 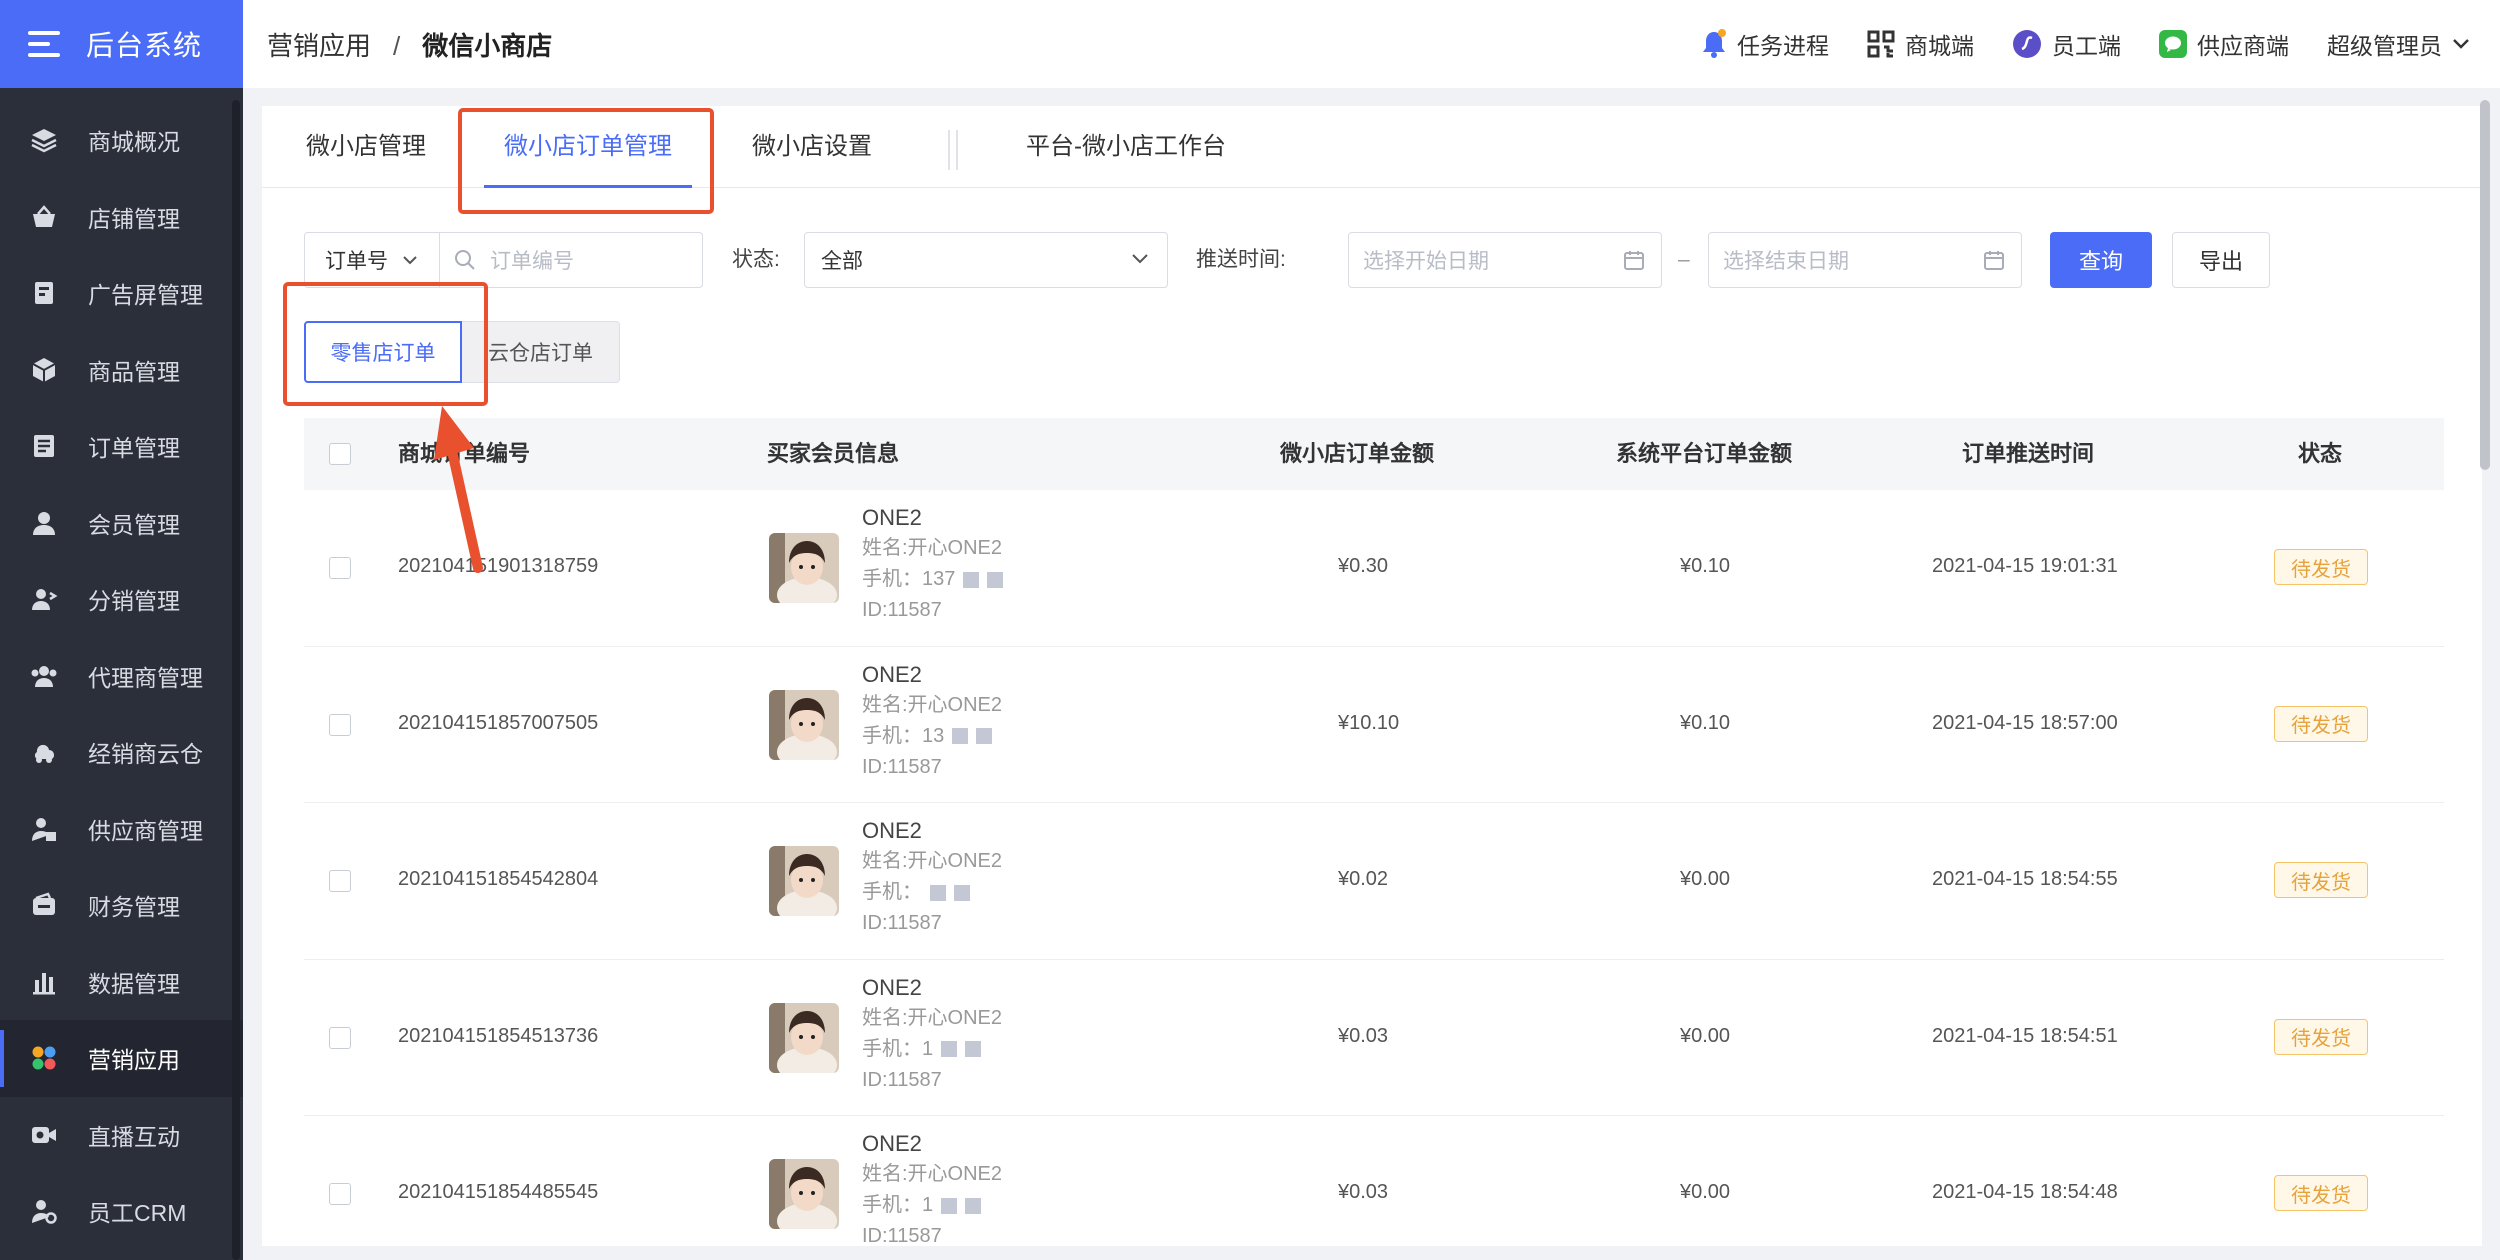 I want to click on tab-store-order-manage: 微小店订单管理, so click(x=588, y=147).